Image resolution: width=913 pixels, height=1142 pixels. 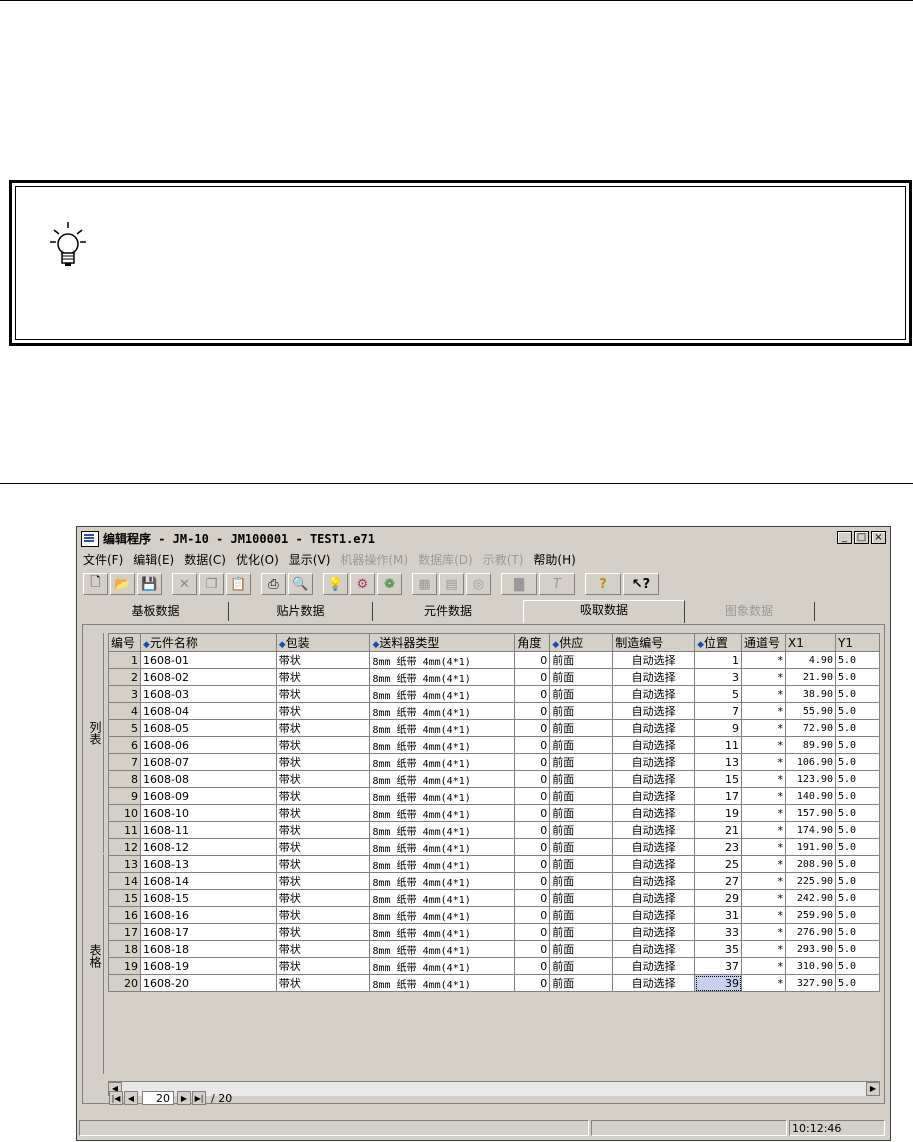 I want to click on minimize-button: _, so click(x=844, y=537).